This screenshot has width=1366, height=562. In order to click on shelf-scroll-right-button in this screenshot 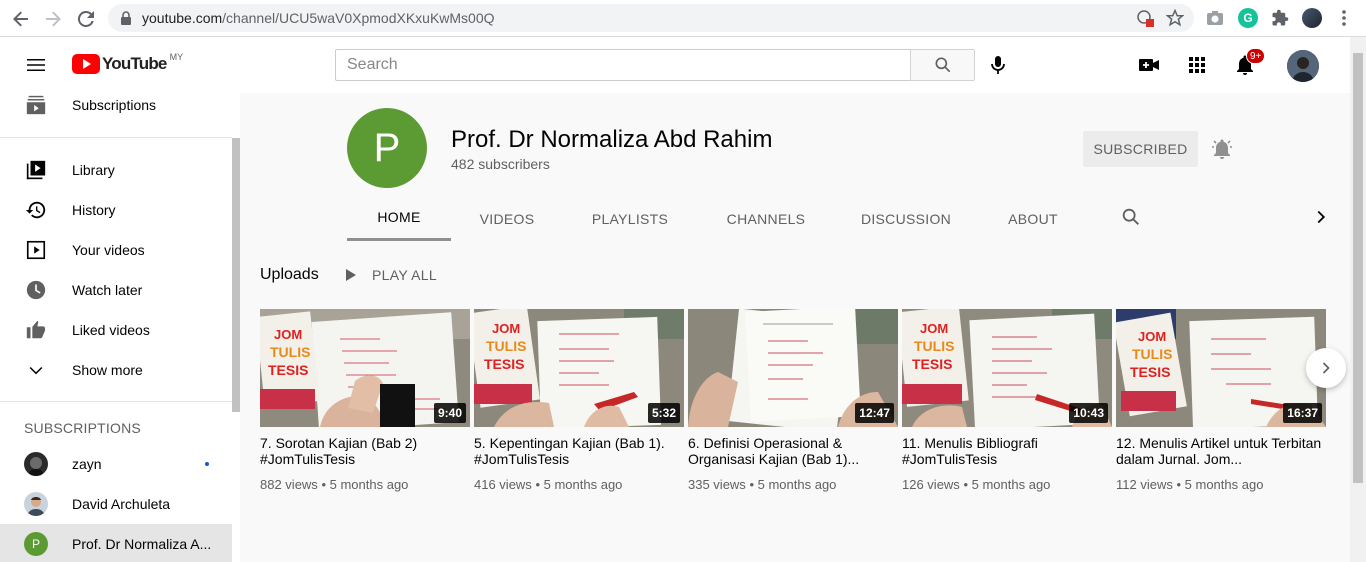, I will do `click(1326, 368)`.